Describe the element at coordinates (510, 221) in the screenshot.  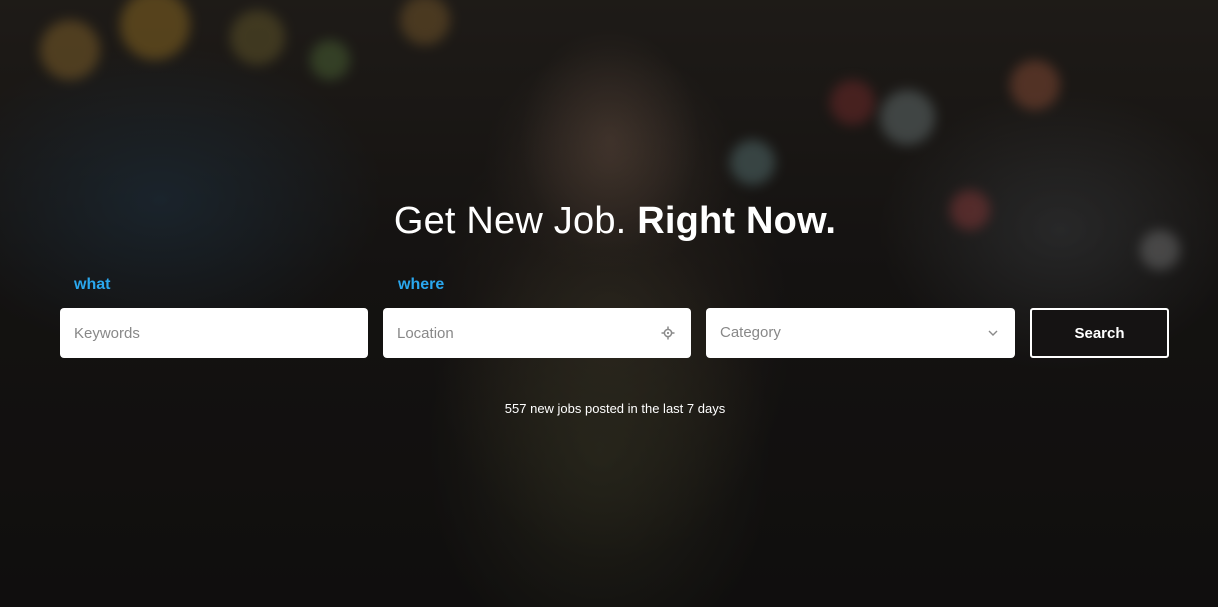
I see `headline-light: Get New Job.` at that location.